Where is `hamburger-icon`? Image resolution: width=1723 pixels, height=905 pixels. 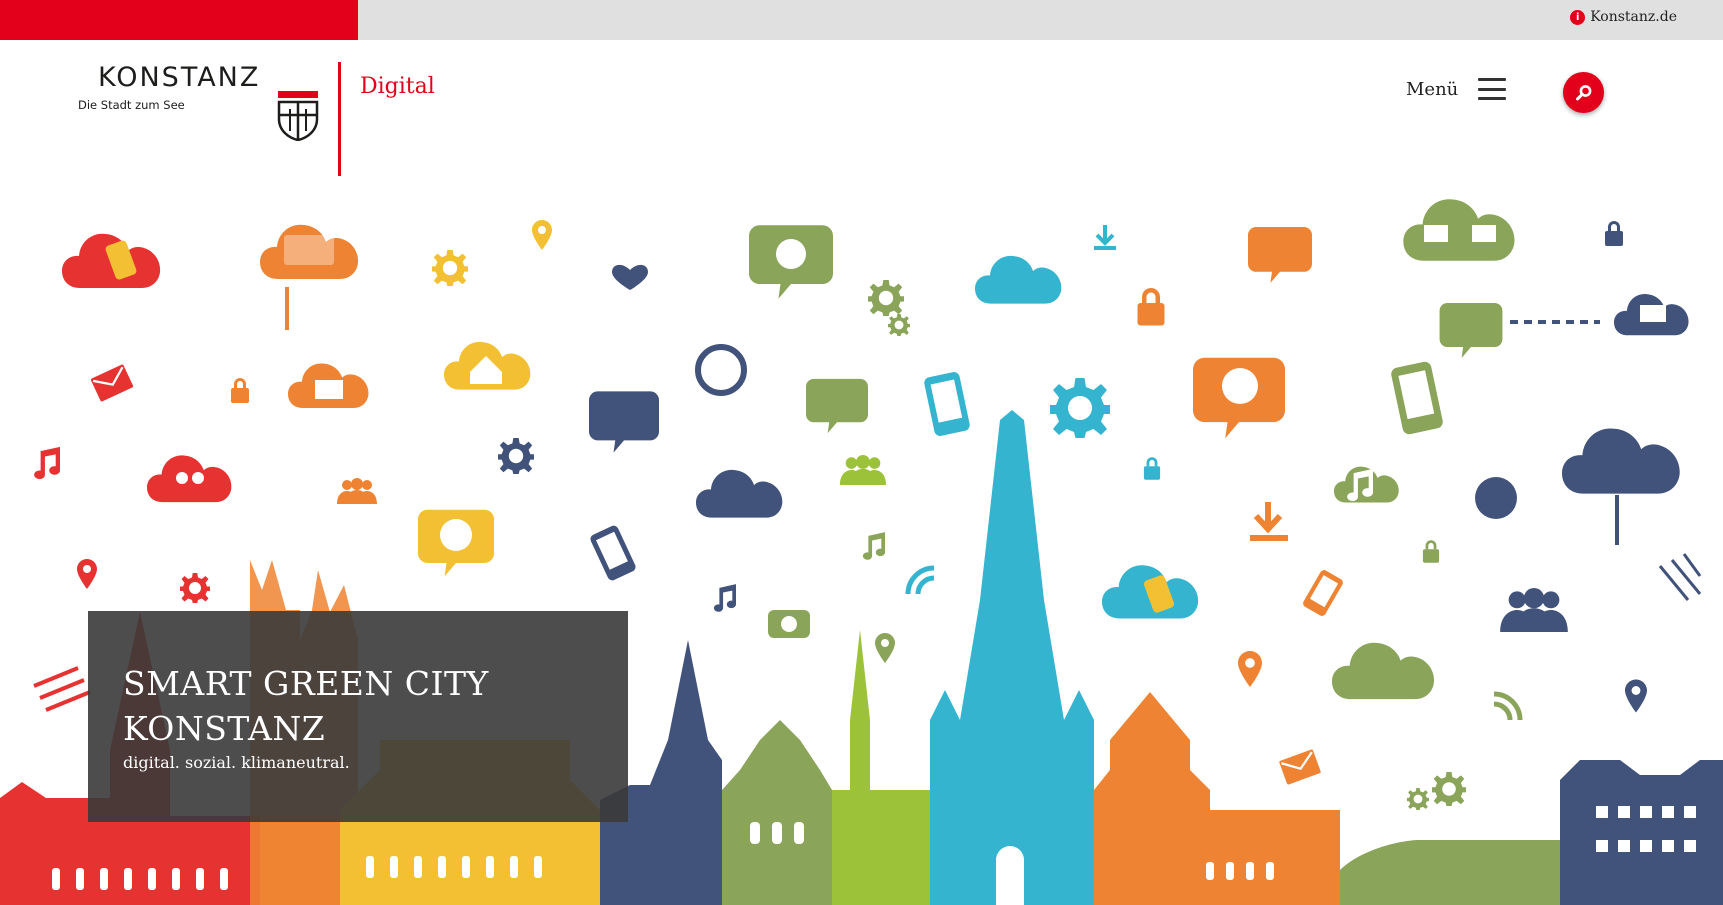
hamburger-icon is located at coordinates (1492, 89).